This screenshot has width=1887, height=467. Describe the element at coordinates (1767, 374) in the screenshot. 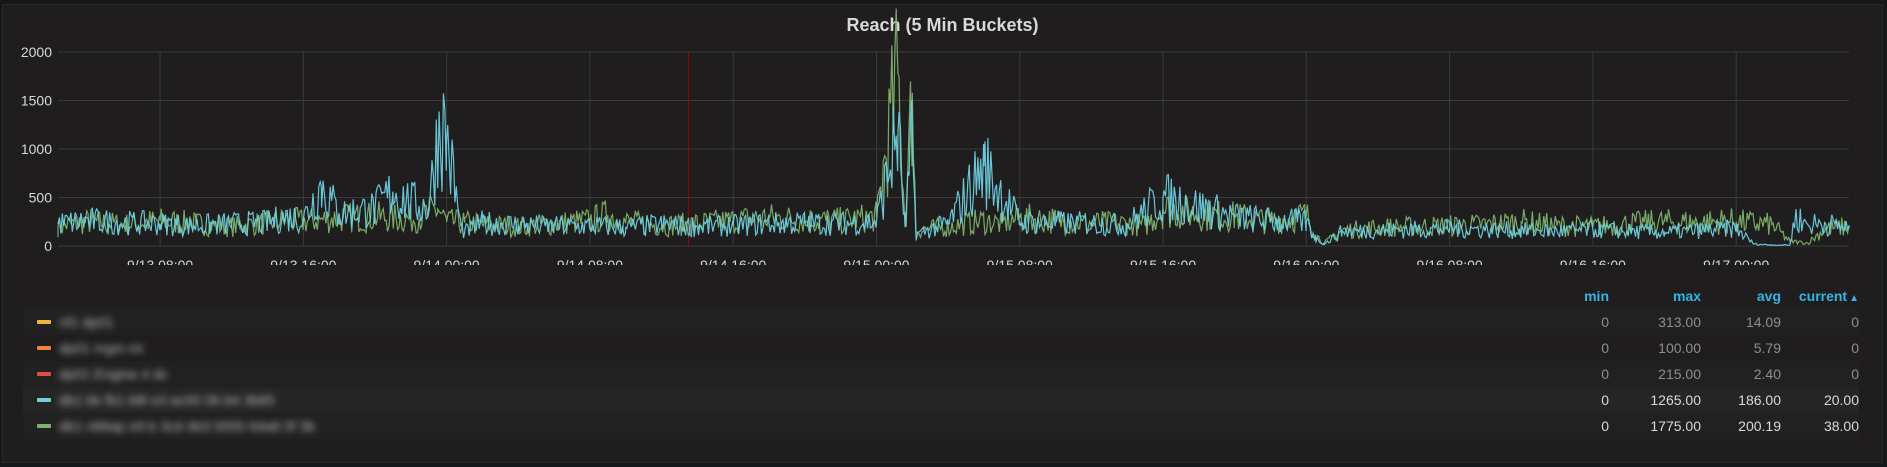

I see `legend-value-avg: 2.40` at that location.